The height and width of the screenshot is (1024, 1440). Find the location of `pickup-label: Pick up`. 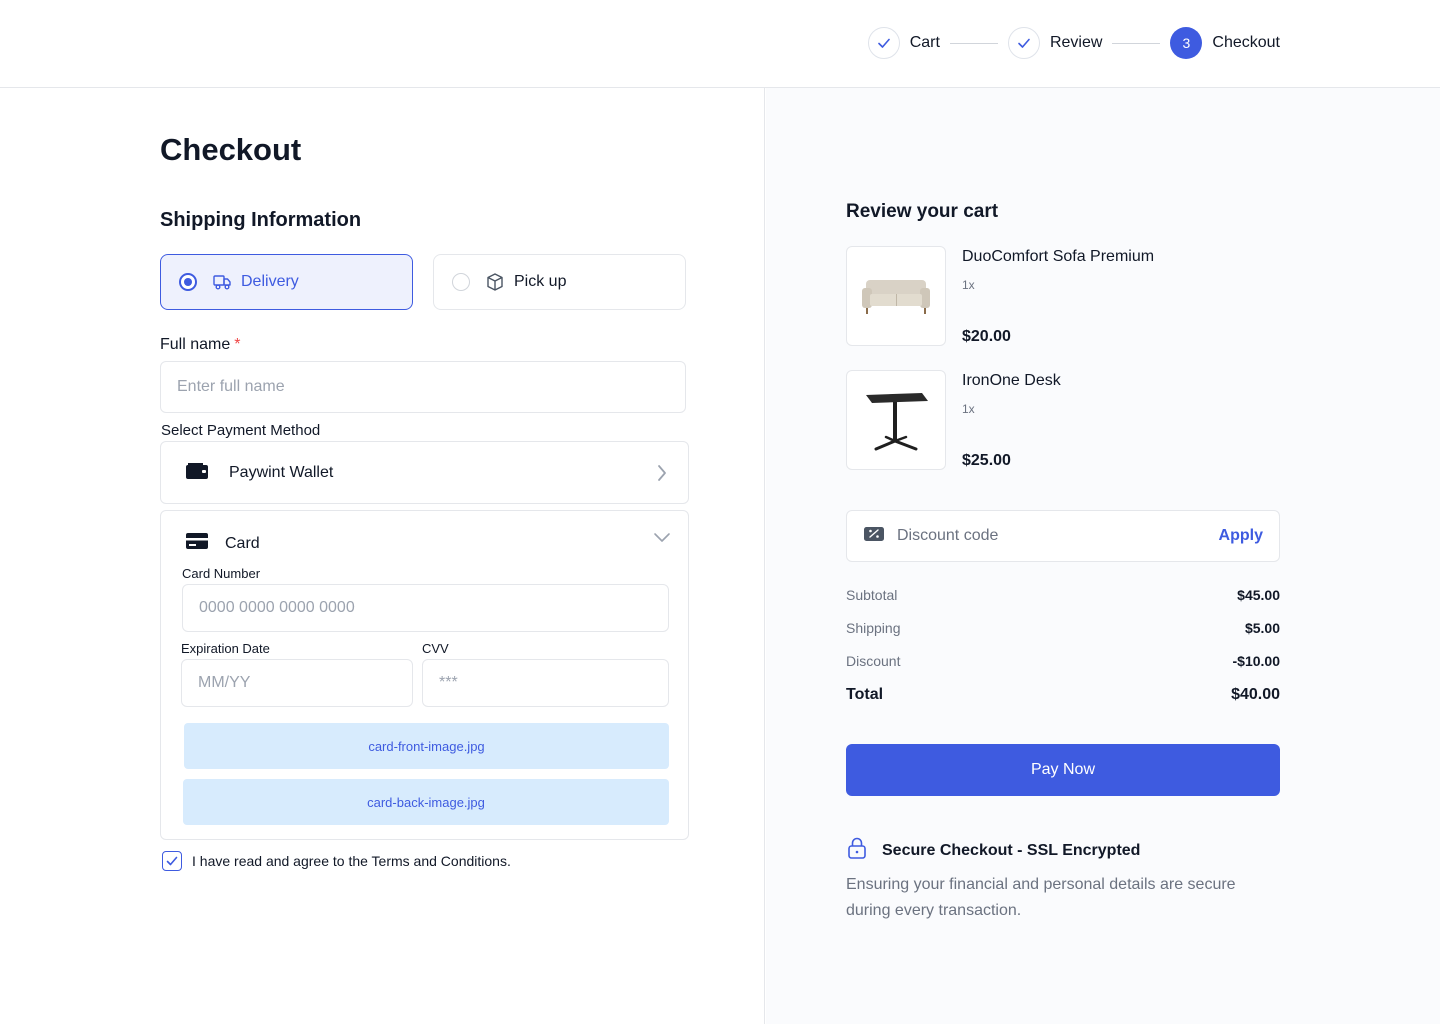

pickup-label: Pick up is located at coordinates (540, 281).